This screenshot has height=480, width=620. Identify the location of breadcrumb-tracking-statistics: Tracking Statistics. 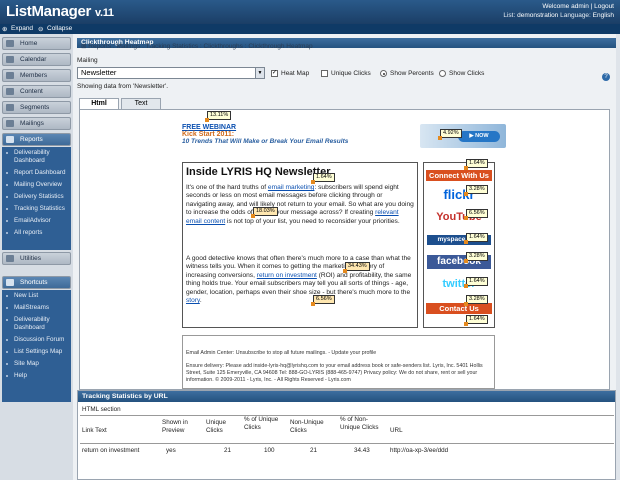
(172, 46).